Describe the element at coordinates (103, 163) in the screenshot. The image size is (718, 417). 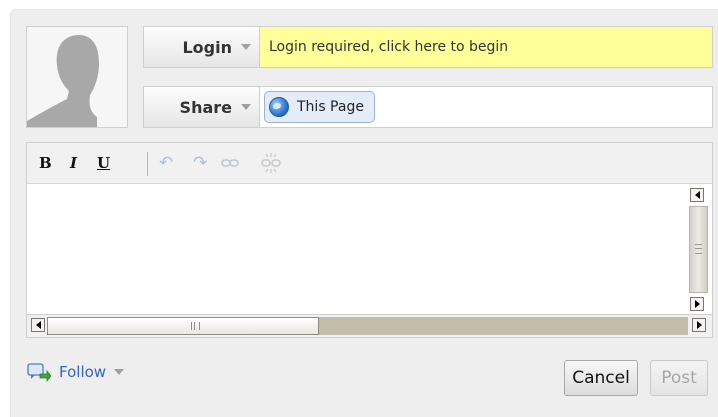
I see `underline-button: U` at that location.